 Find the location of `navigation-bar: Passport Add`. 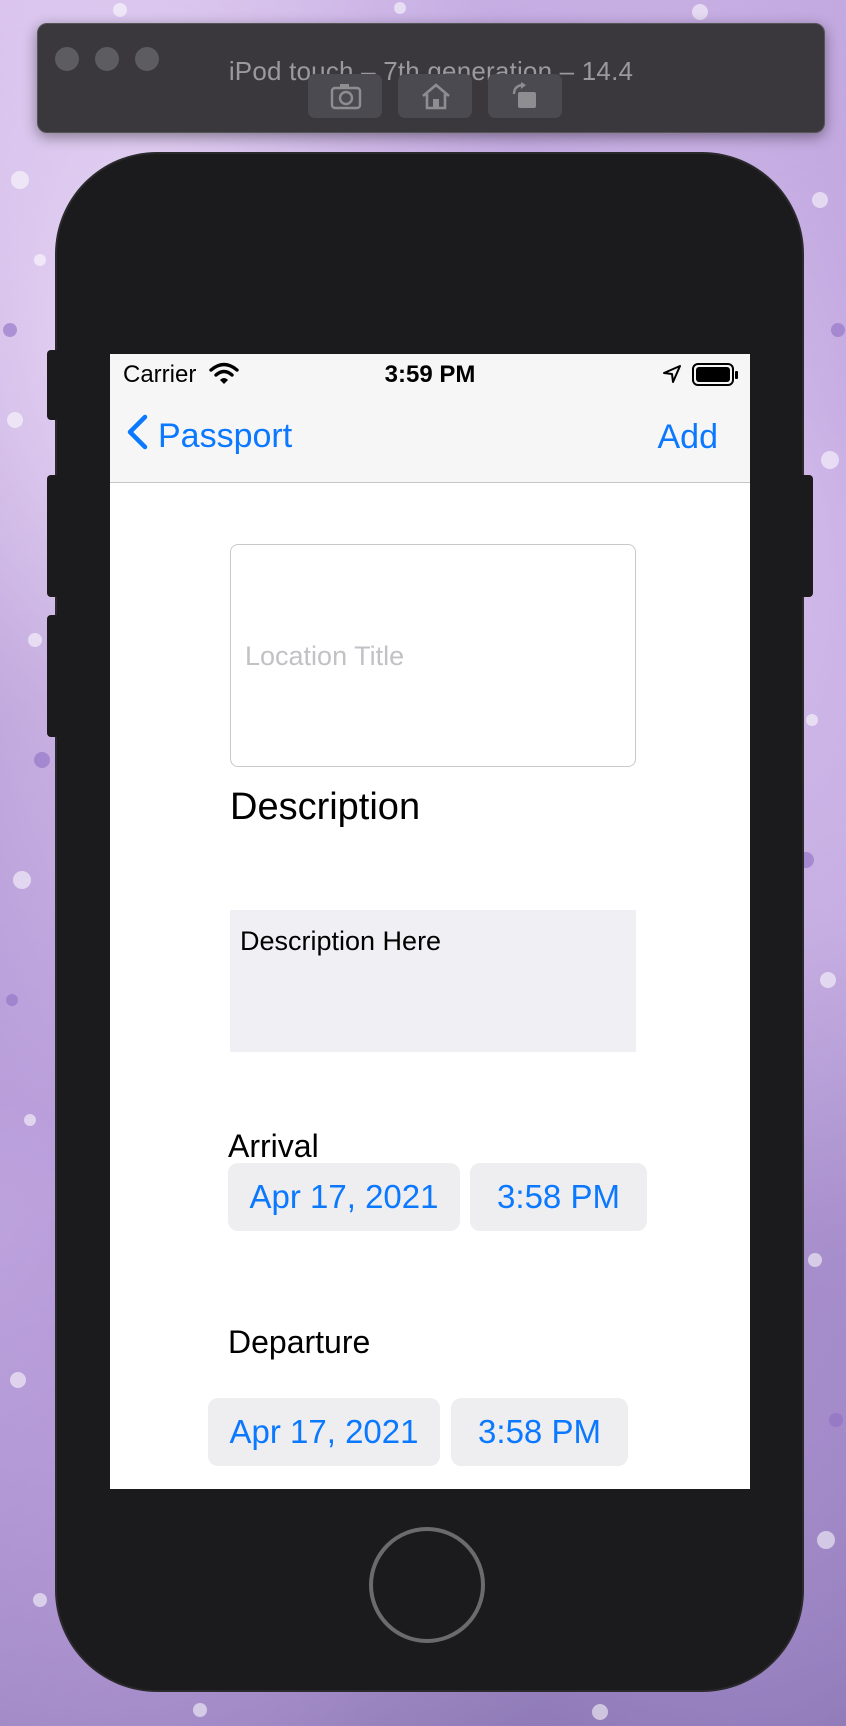

navigation-bar: Passport Add is located at coordinates (430, 438).